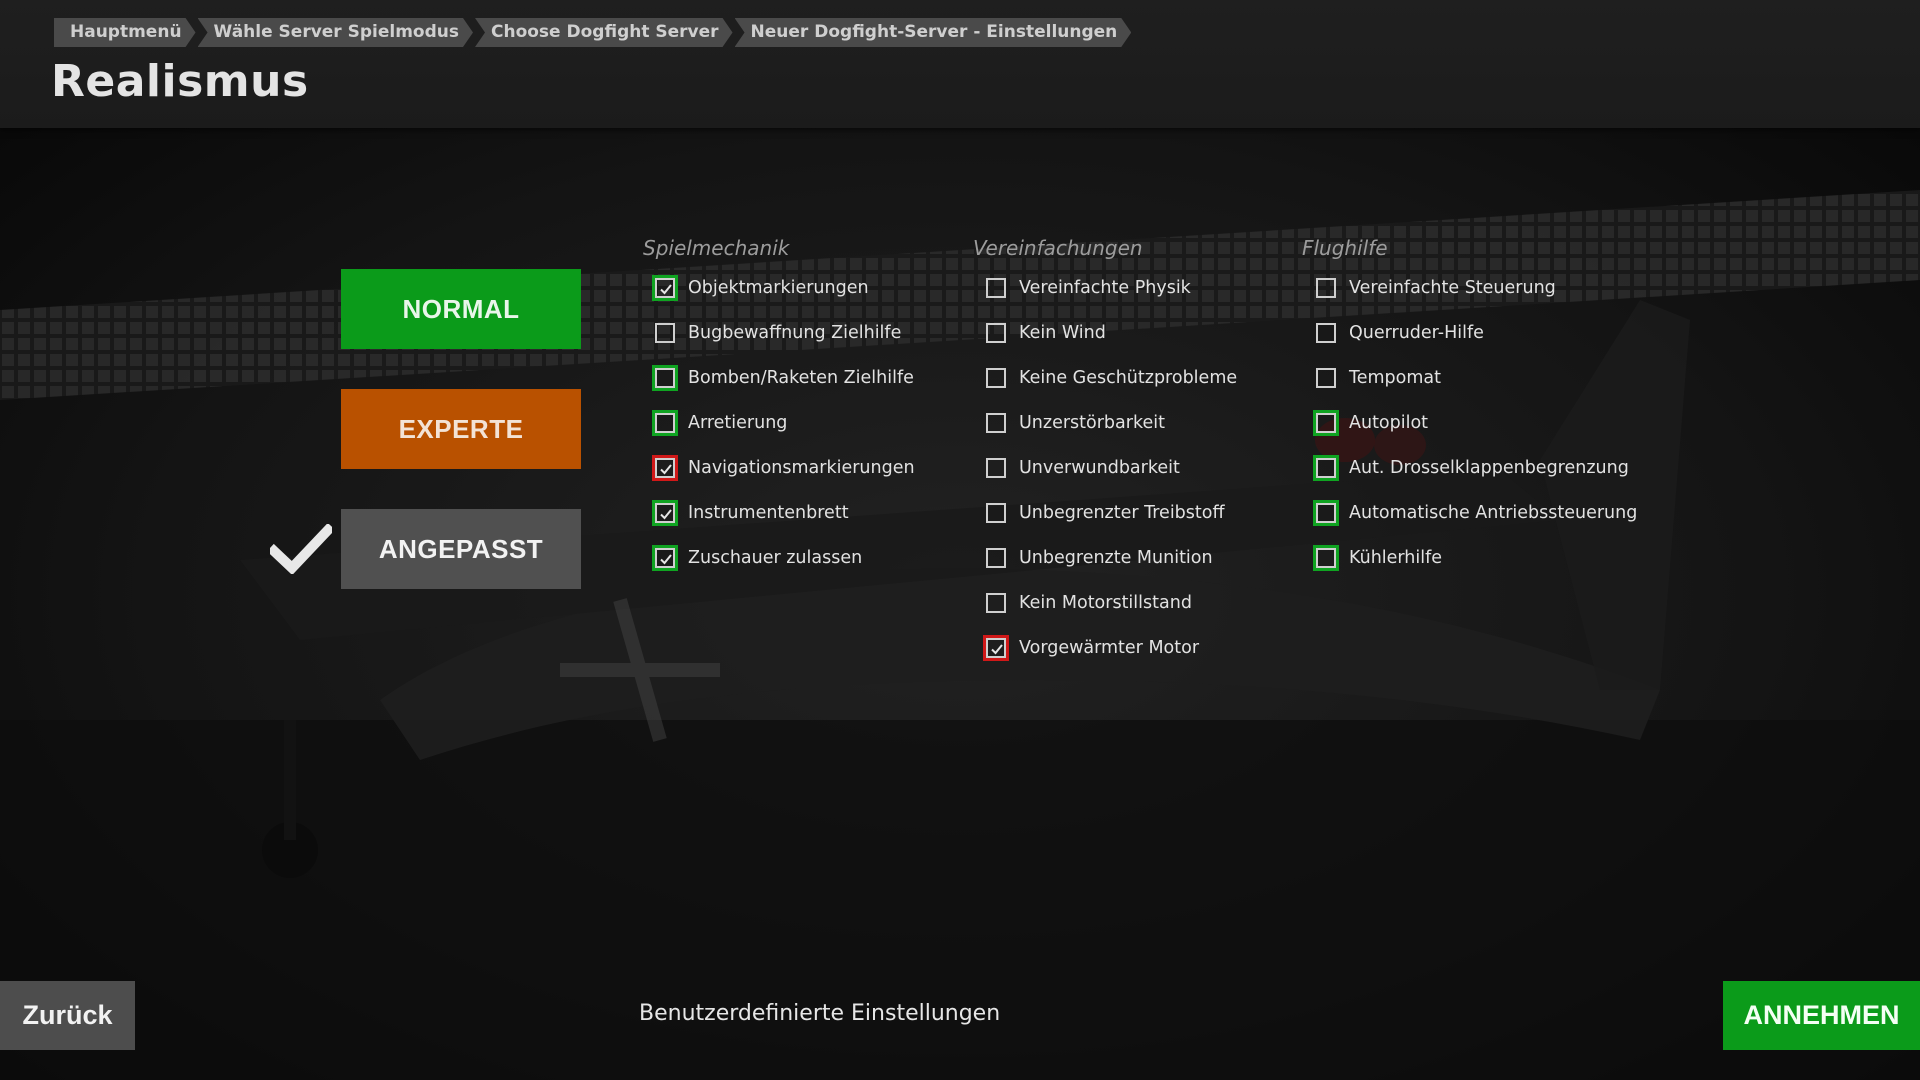 The width and height of the screenshot is (1920, 1080). Describe the element at coordinates (738, 423) in the screenshot. I see `option-label: Arretierung` at that location.